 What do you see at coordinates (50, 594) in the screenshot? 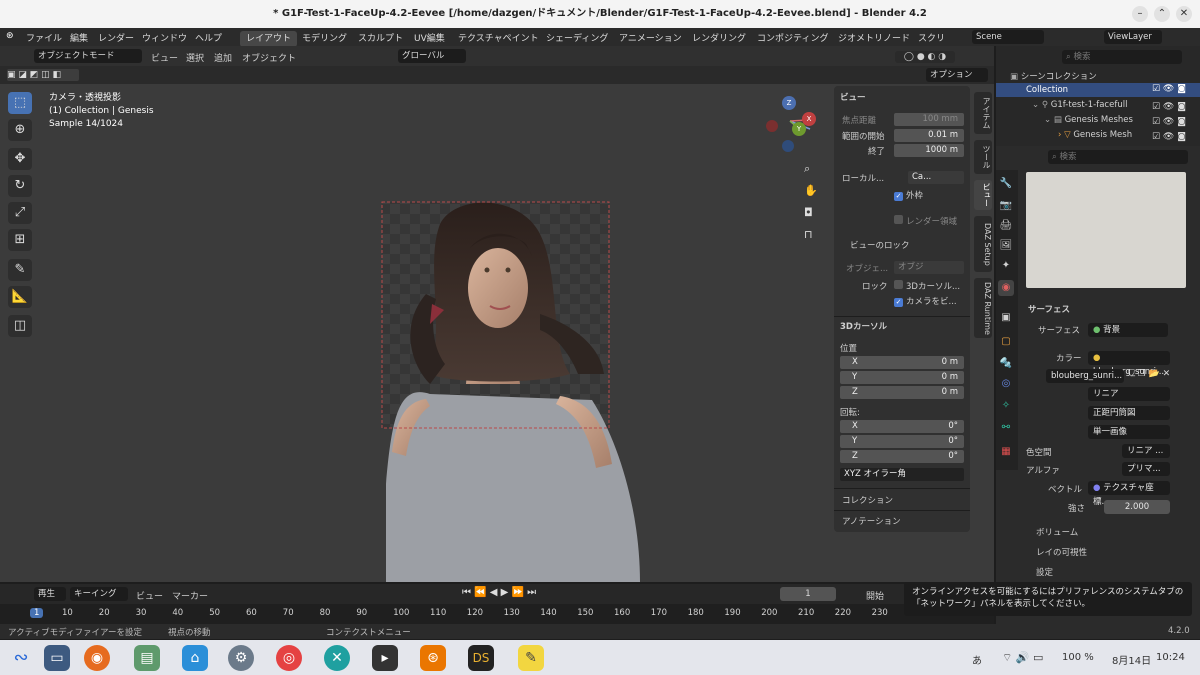
I see `playback-menu: 再生` at bounding box center [50, 594].